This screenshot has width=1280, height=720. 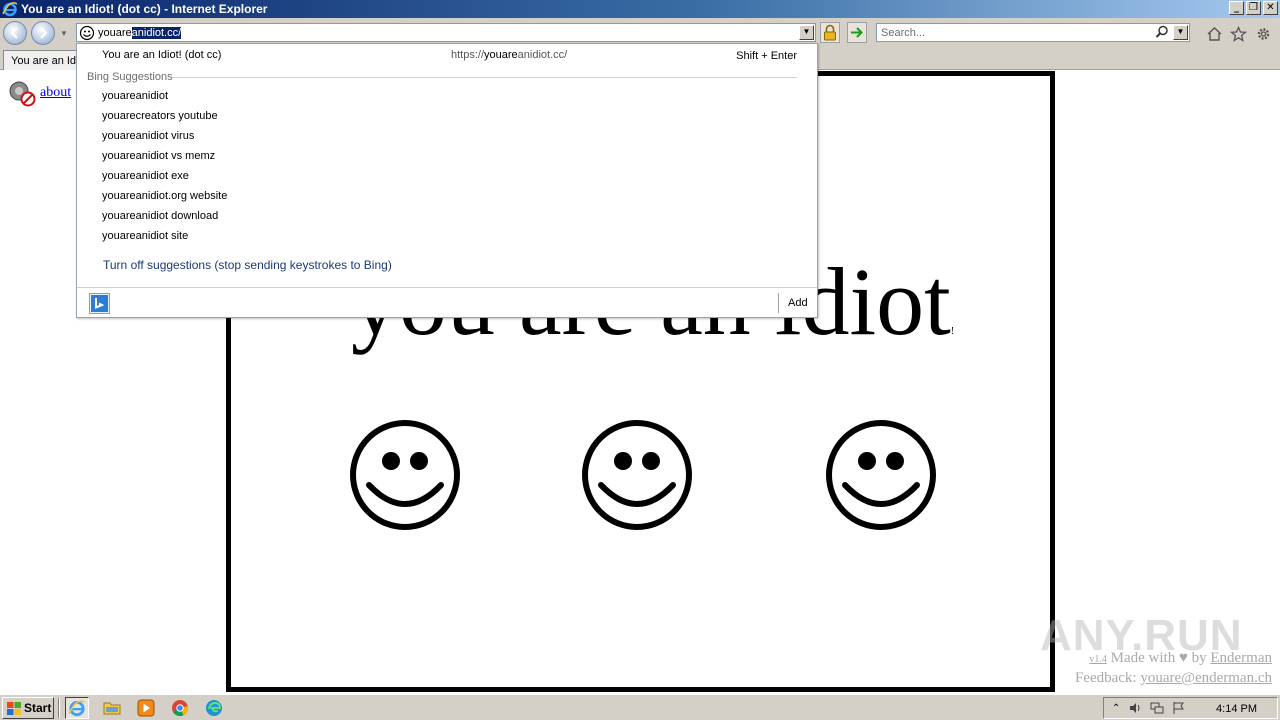 I want to click on taskbar-chrome, so click(x=180, y=708).